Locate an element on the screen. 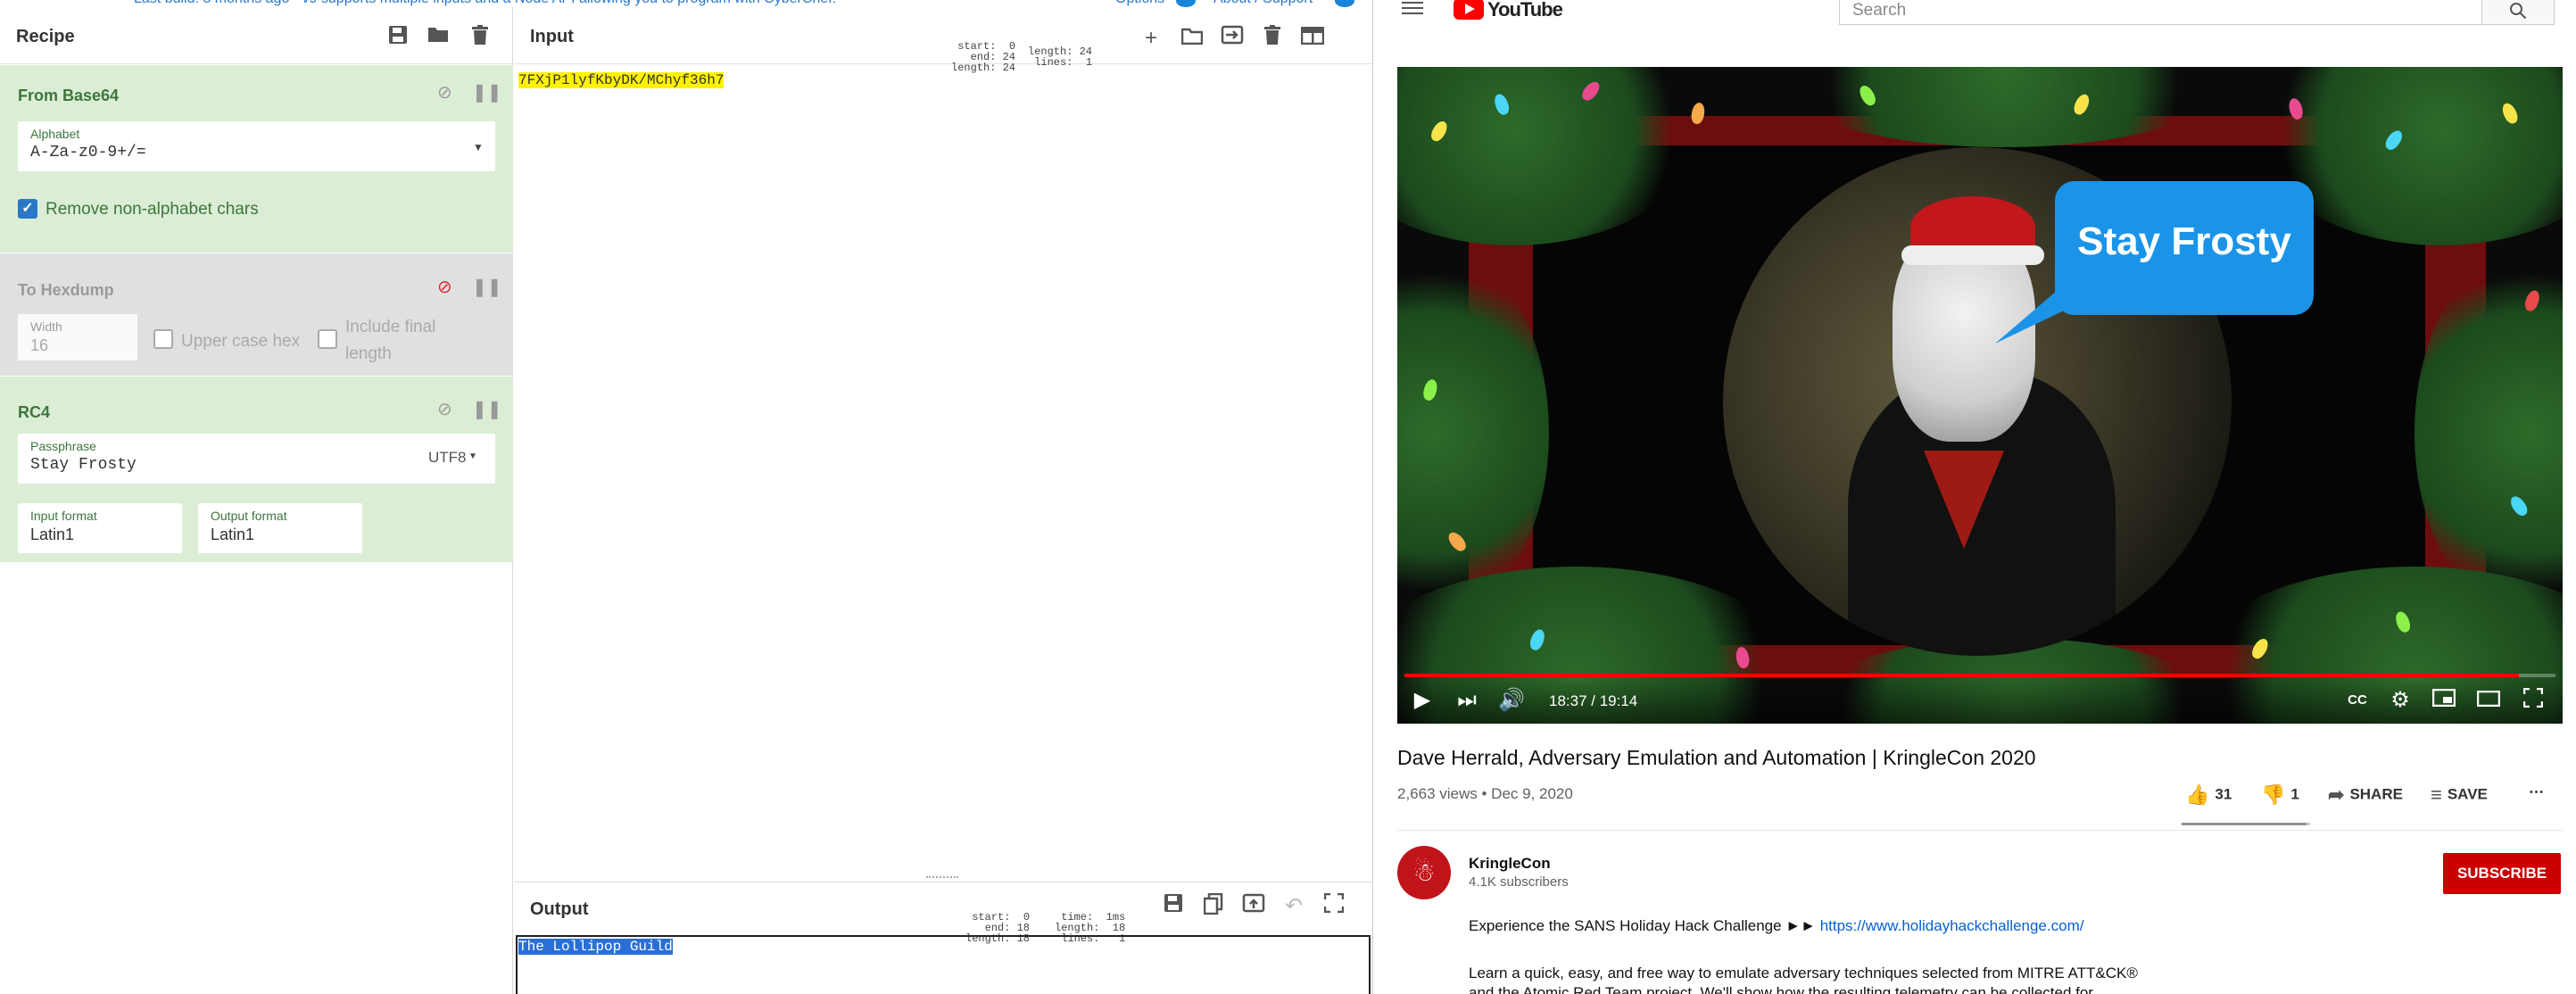 The width and height of the screenshot is (2576, 994). progress-bar is located at coordinates (1979, 675).